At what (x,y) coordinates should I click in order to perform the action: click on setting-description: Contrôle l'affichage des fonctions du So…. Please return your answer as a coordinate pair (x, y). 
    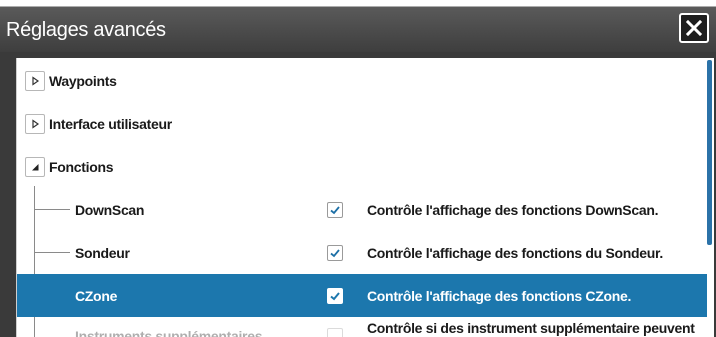
    Looking at the image, I should click on (515, 252).